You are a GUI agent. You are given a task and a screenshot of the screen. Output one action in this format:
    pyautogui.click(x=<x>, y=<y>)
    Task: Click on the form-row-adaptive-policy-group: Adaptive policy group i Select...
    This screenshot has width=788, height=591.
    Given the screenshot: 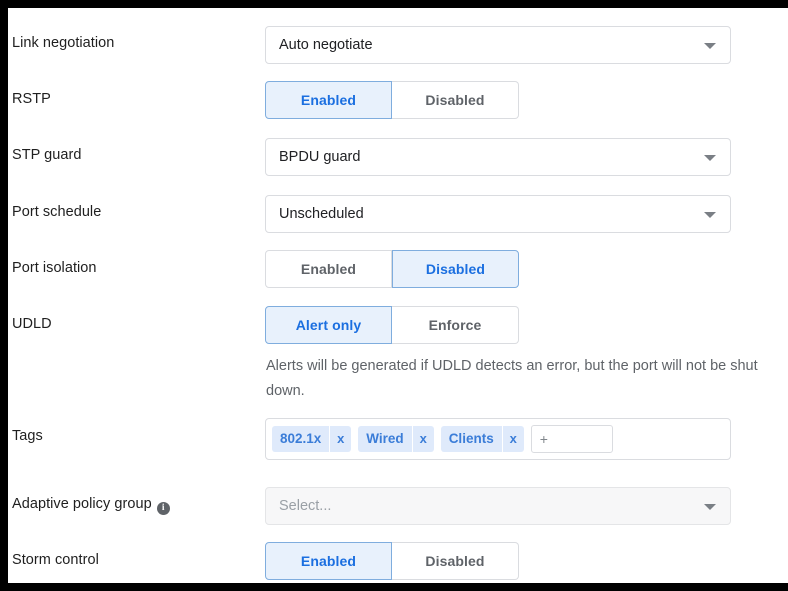 What is the action you would take?
    pyautogui.click(x=398, y=507)
    